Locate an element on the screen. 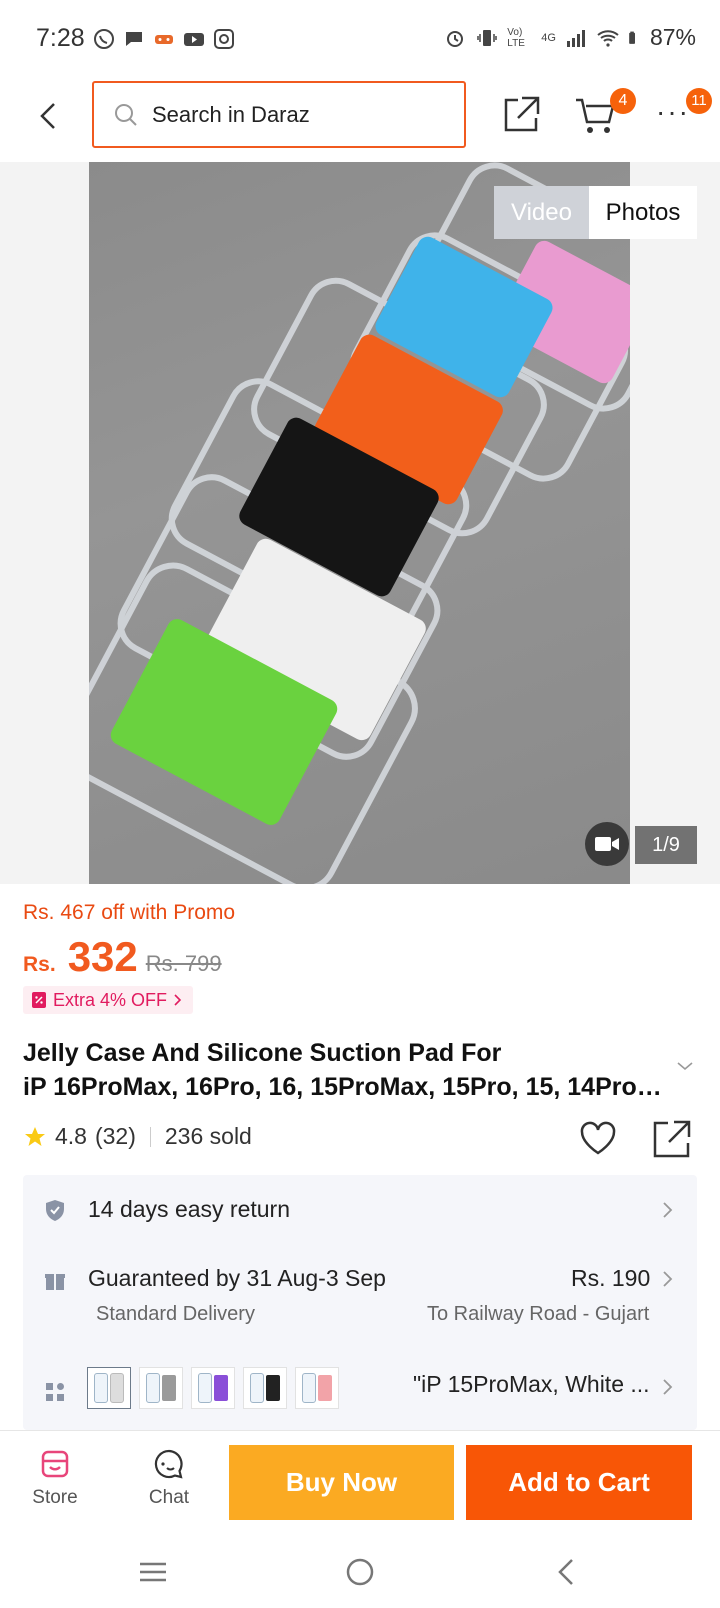 The width and height of the screenshot is (720, 1608). rating-value: 4.8 is located at coordinates (71, 1136).